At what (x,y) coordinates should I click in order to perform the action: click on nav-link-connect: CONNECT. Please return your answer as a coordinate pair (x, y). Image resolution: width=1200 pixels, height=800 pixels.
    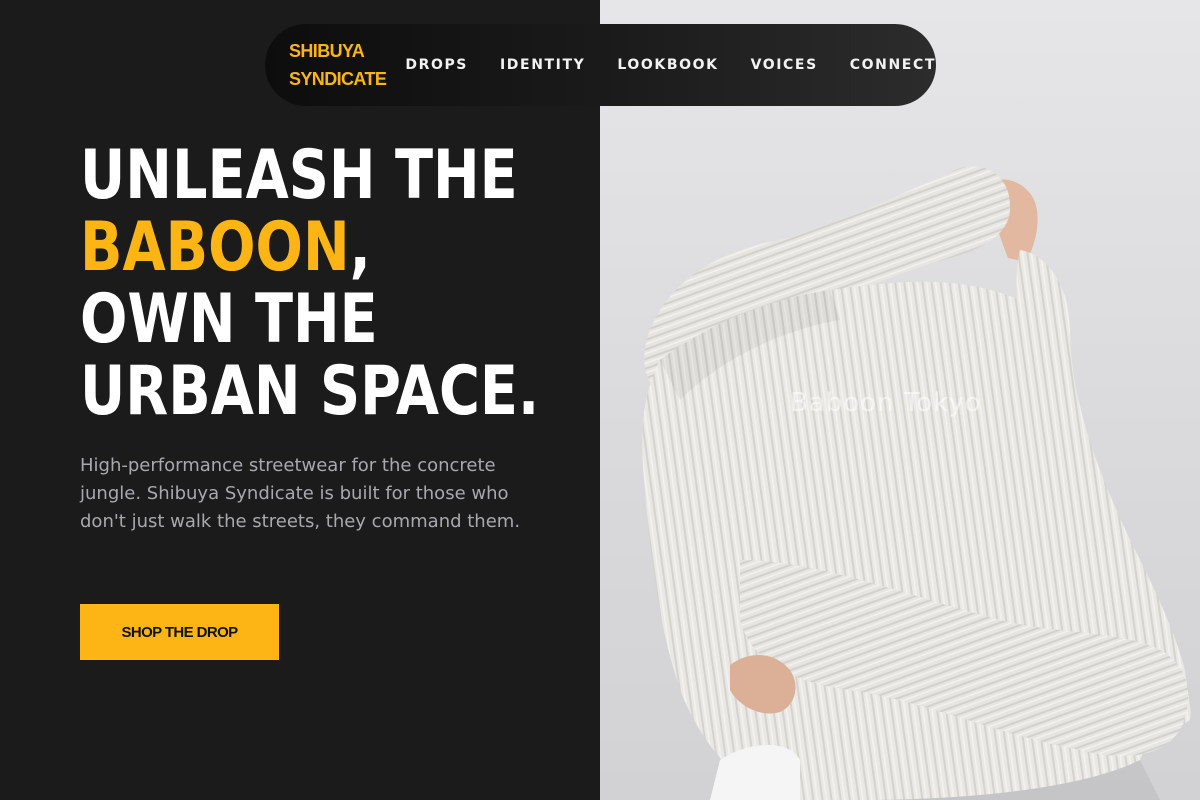
    Looking at the image, I should click on (893, 65).